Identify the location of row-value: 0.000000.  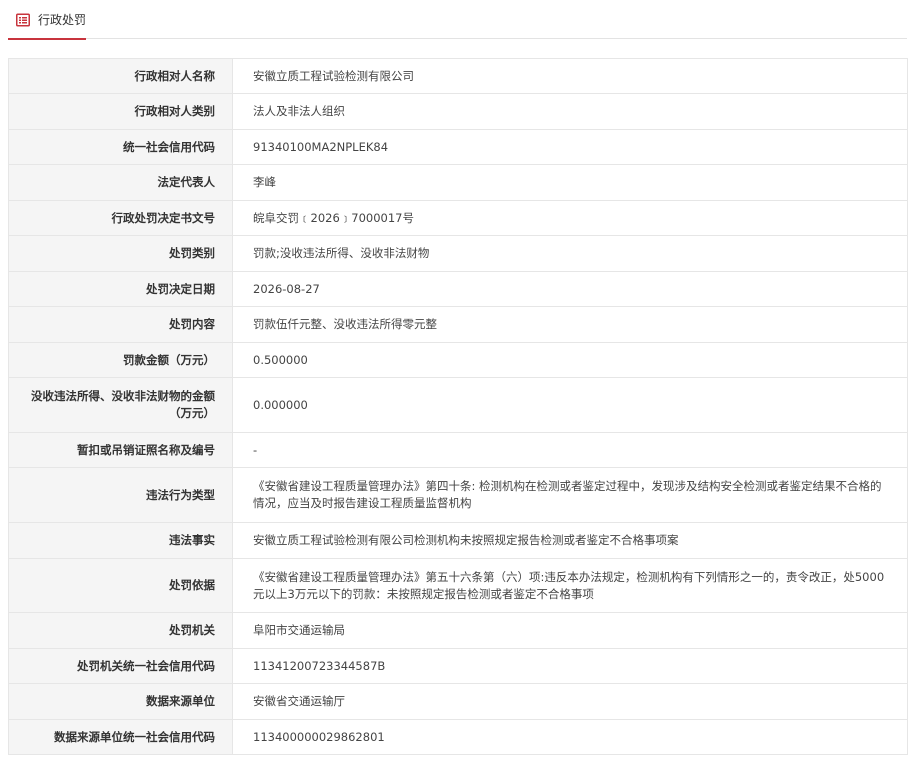
(570, 405).